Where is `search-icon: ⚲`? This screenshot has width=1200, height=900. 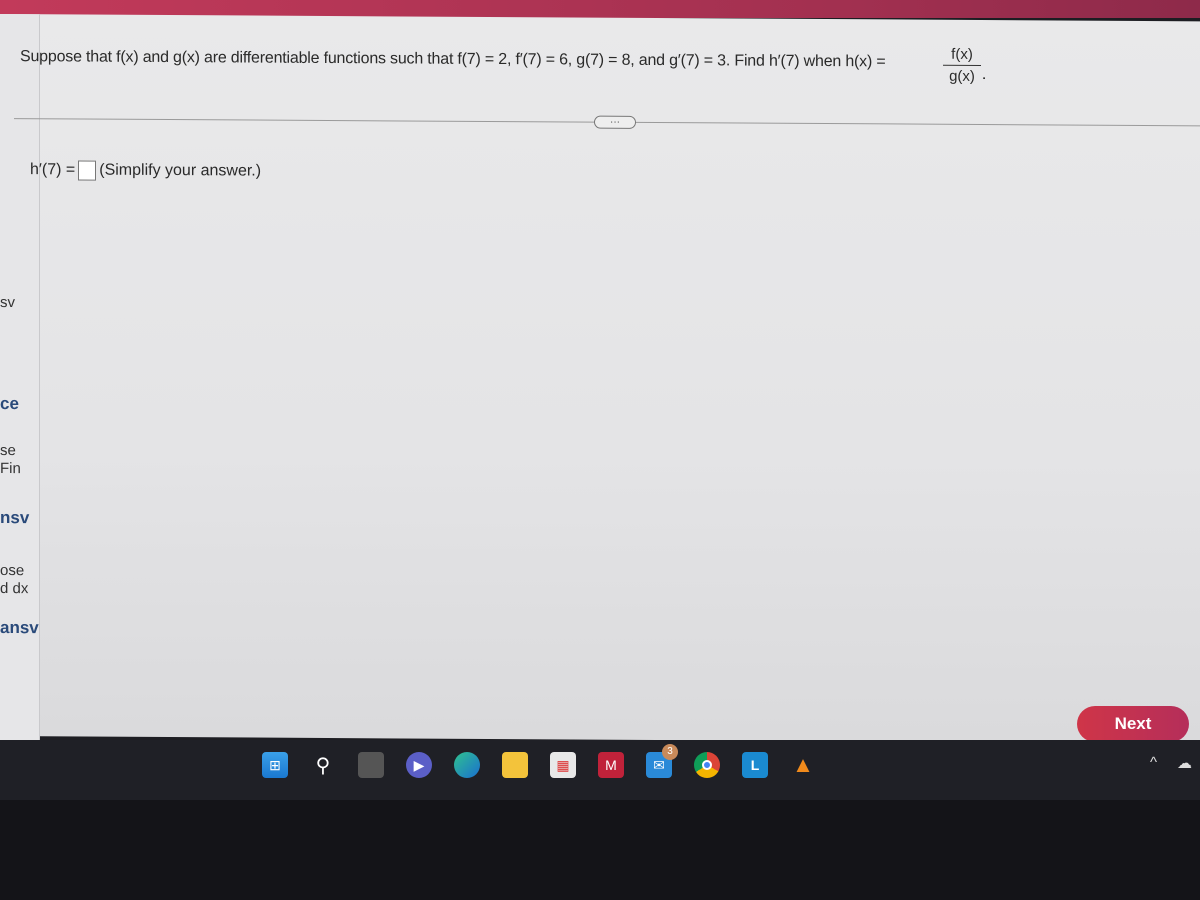 search-icon: ⚲ is located at coordinates (323, 765).